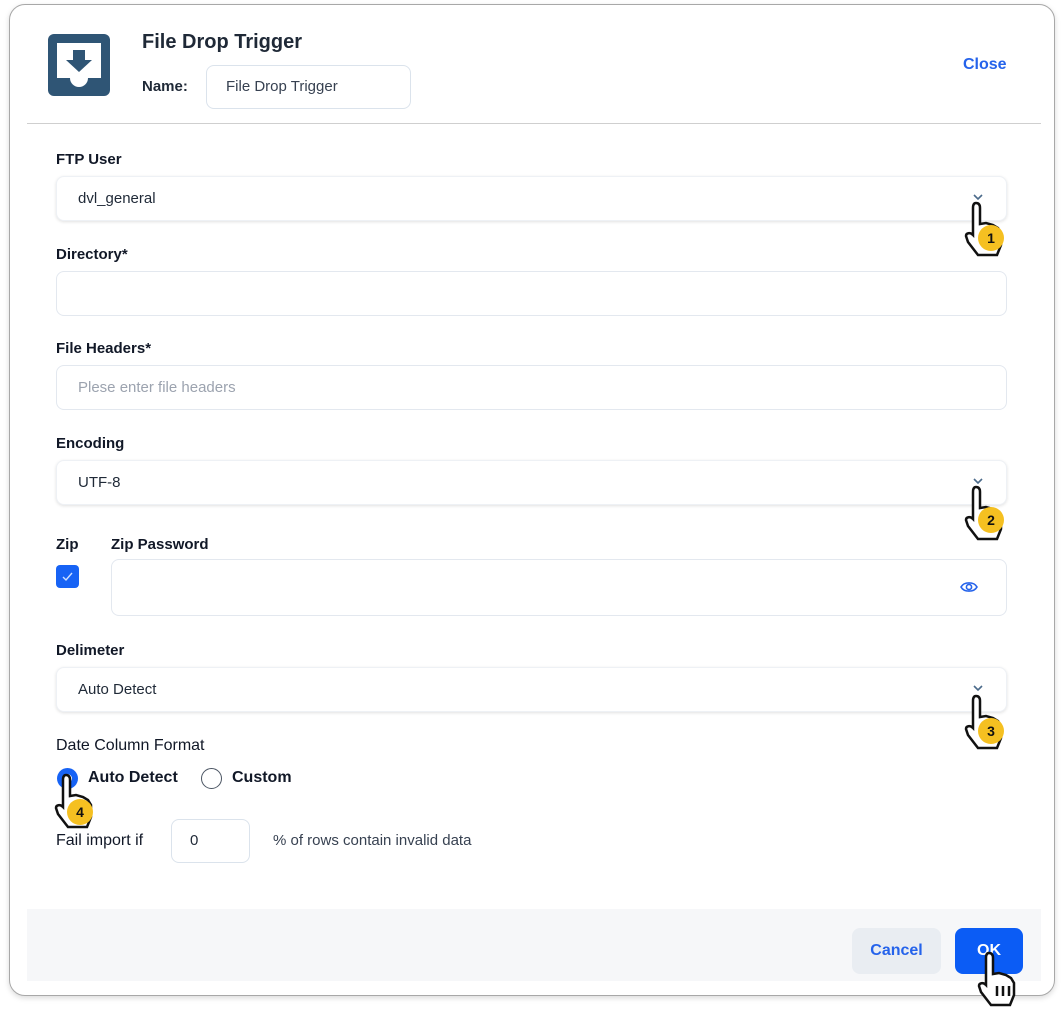  I want to click on radio-custom, so click(211, 778).